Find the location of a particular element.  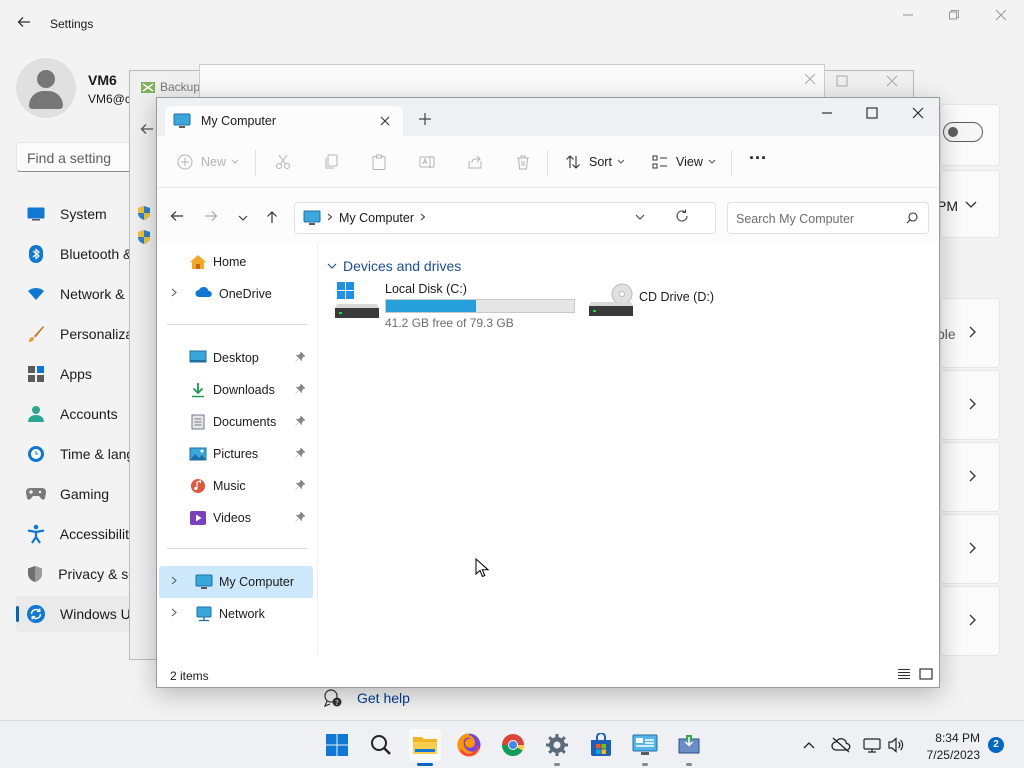

drive-cd-d: CD Drive (D:) is located at coordinates (651, 302).